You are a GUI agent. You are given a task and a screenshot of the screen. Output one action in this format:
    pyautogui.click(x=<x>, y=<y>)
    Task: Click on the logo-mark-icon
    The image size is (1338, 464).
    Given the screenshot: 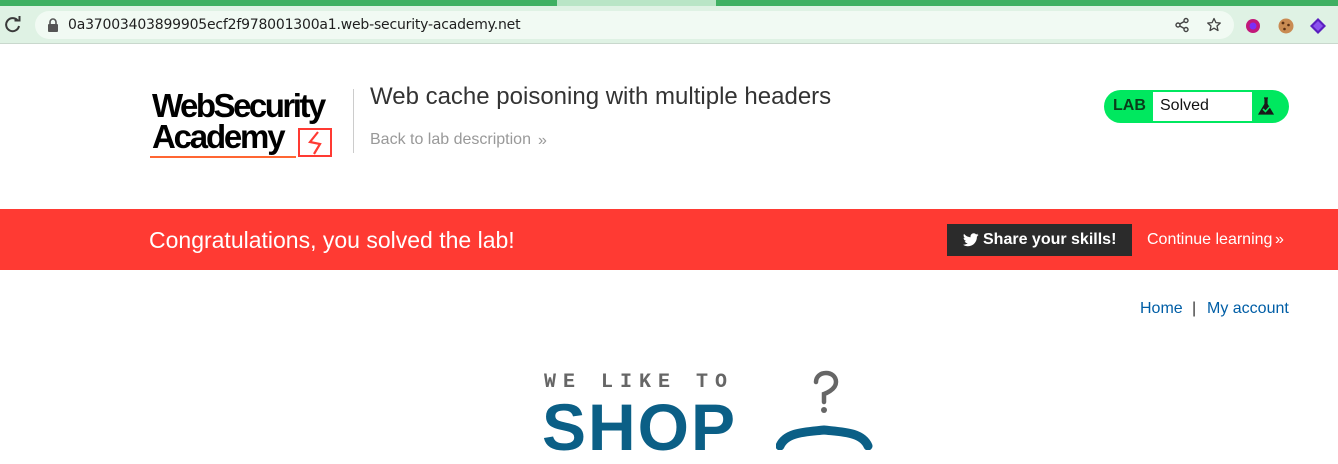 What is the action you would take?
    pyautogui.click(x=241, y=143)
    